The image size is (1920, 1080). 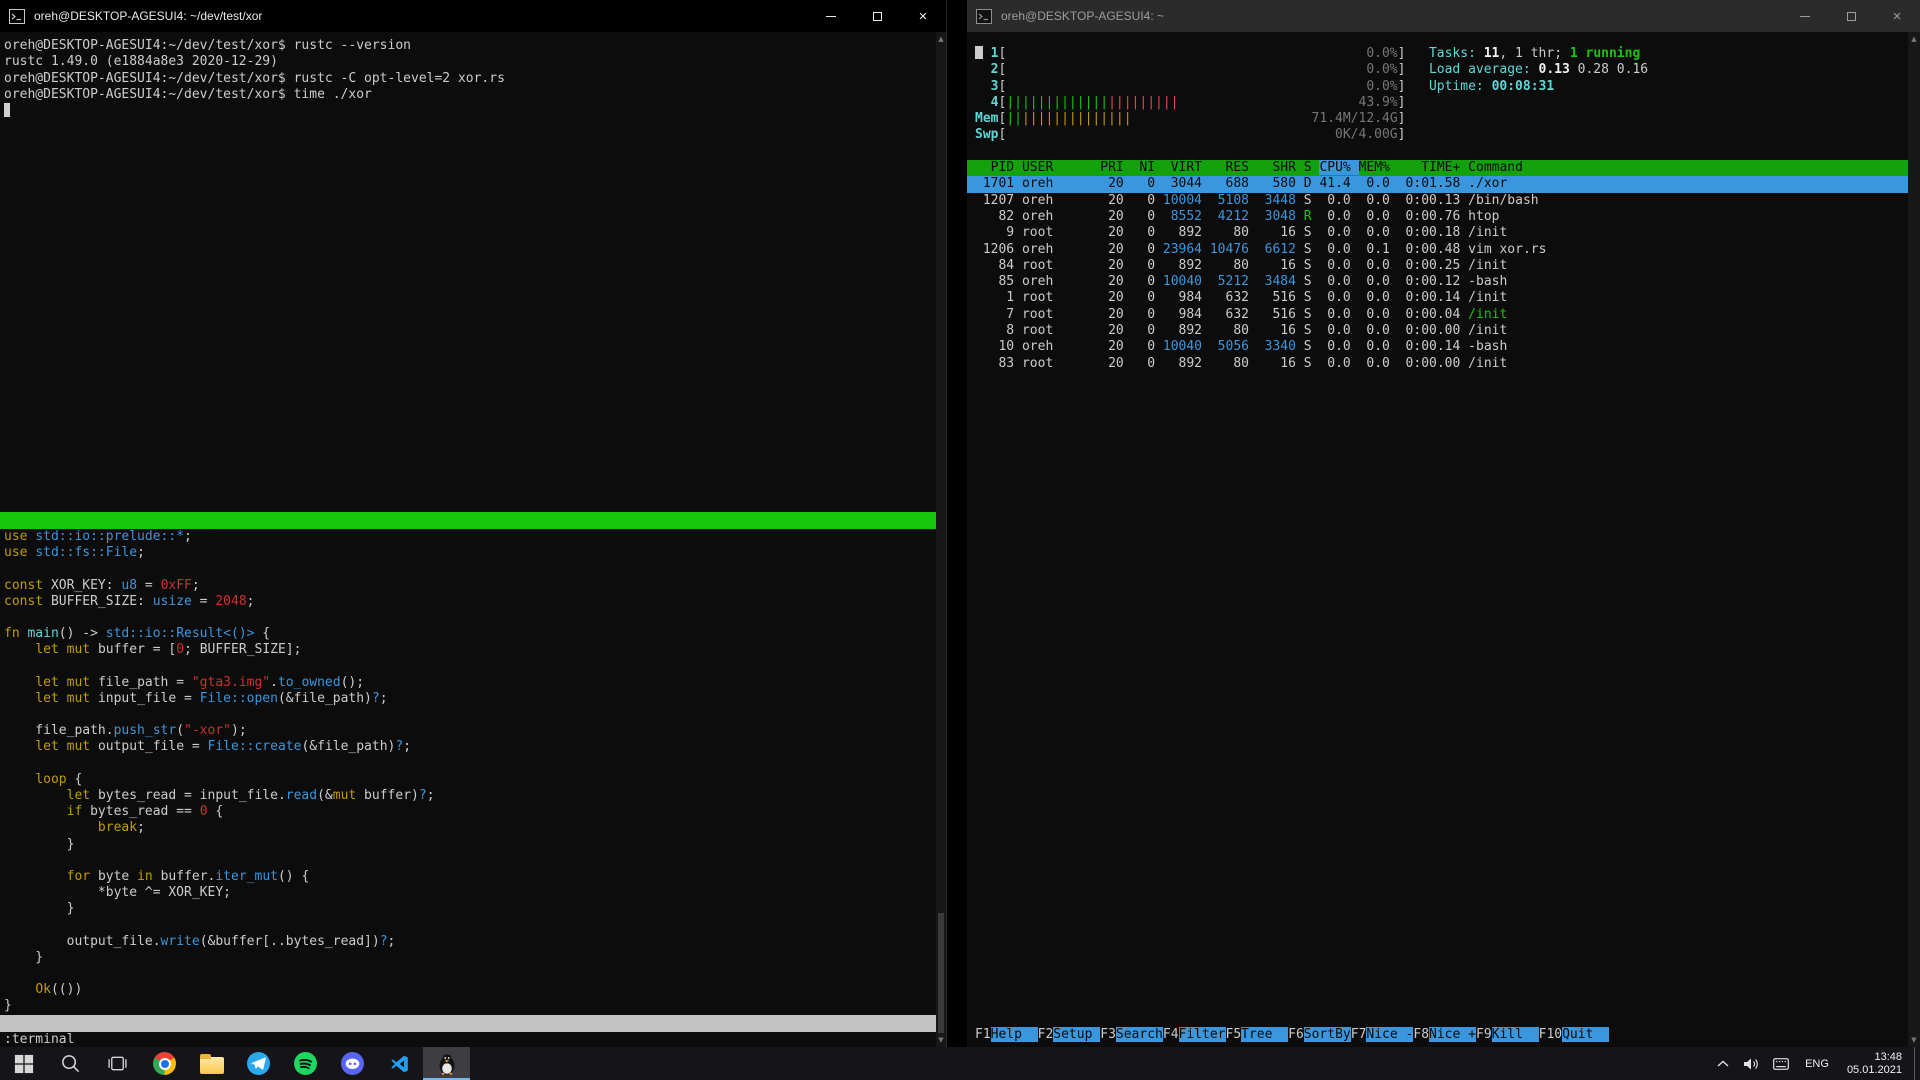 I want to click on search-button, so click(x=70, y=1063).